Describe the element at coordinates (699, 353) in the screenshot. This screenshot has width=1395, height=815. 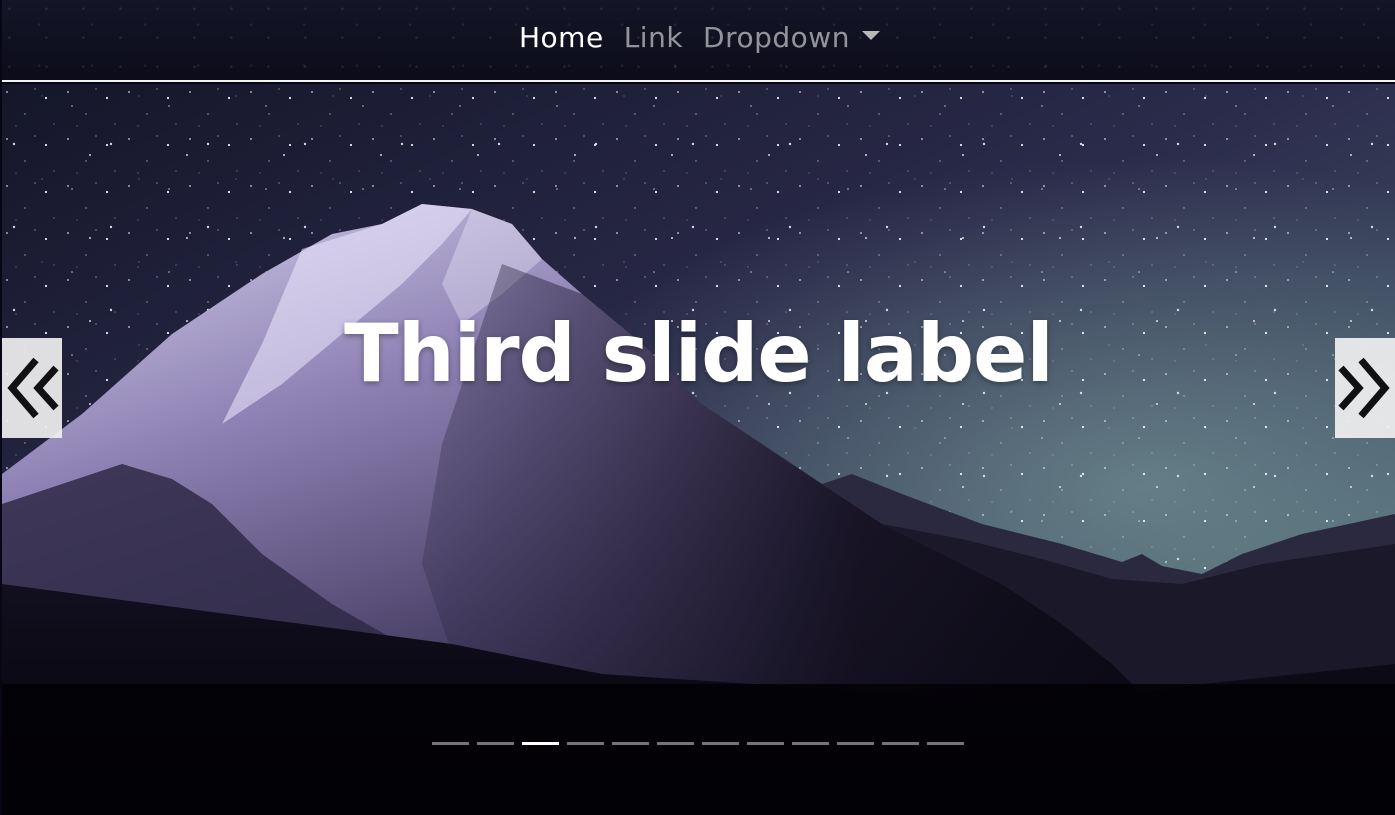
I see `carousel-caption: Third slide label` at that location.